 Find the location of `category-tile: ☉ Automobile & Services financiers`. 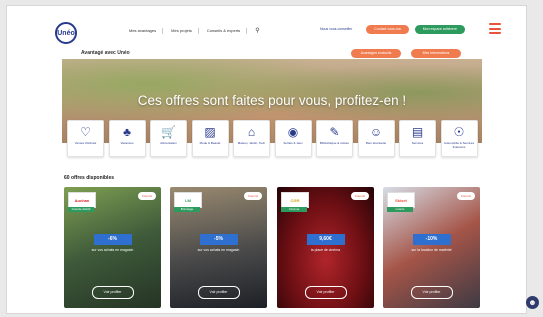

category-tile: ☉ Automobile & Services financiers is located at coordinates (459, 138).